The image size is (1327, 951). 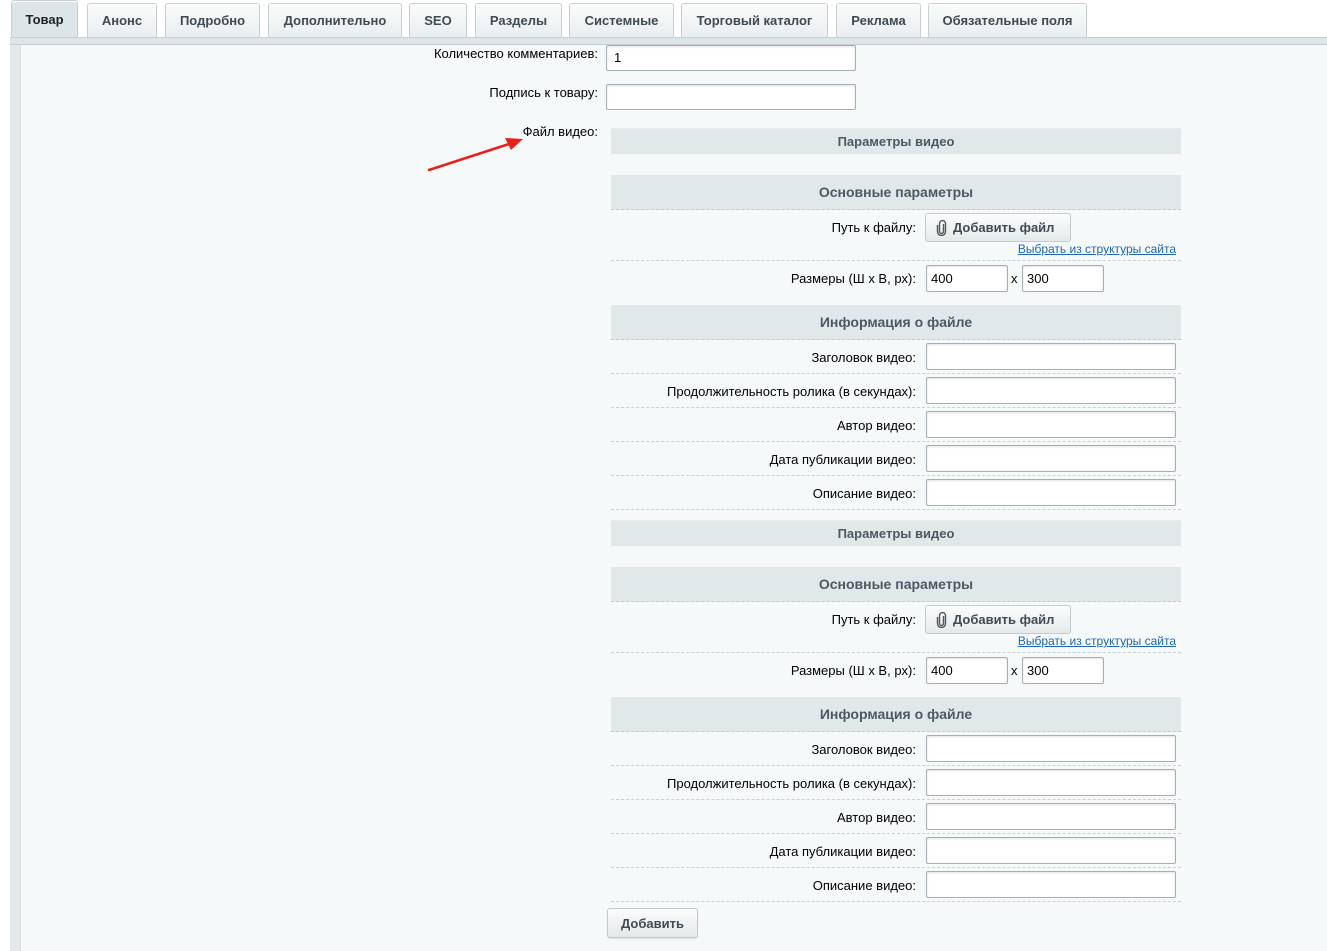 What do you see at coordinates (731, 97) in the screenshot?
I see `caption-input` at bounding box center [731, 97].